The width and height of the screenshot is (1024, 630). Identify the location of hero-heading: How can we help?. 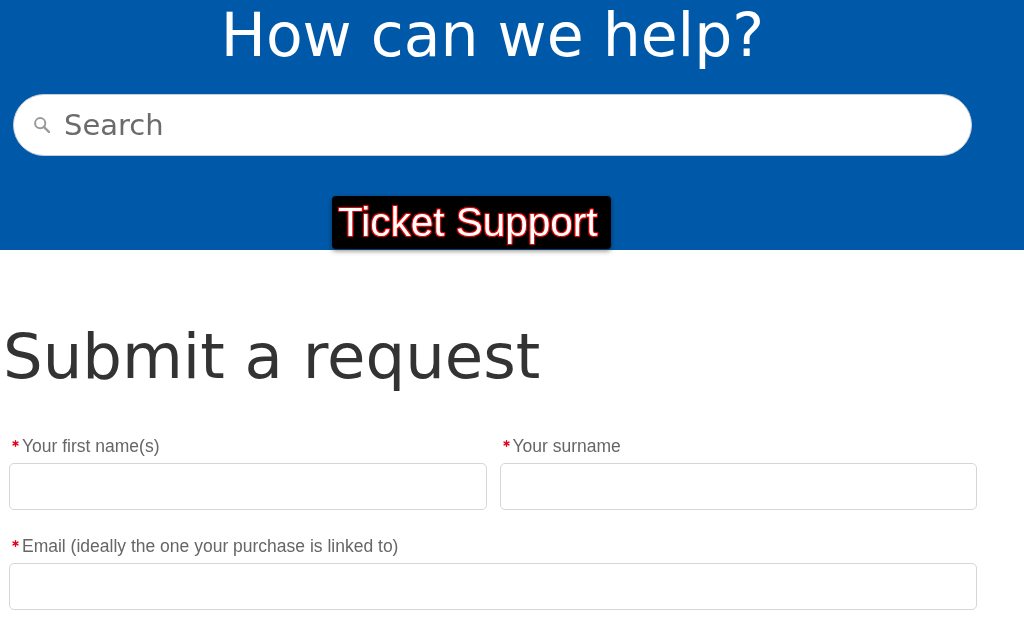
(492, 35).